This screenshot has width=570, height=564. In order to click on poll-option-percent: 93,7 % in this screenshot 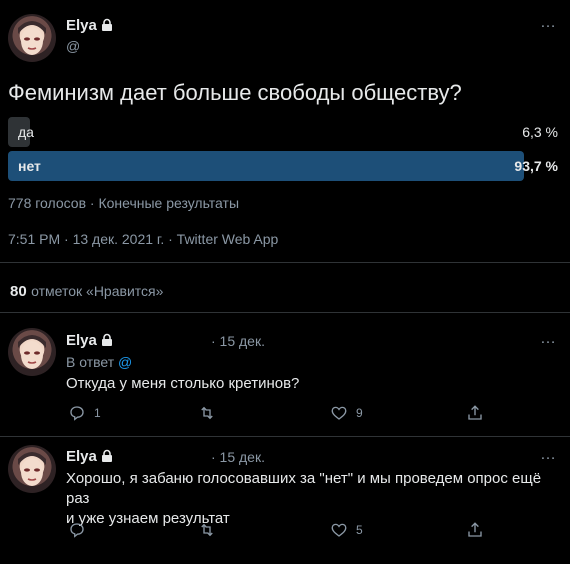, I will do `click(536, 166)`.